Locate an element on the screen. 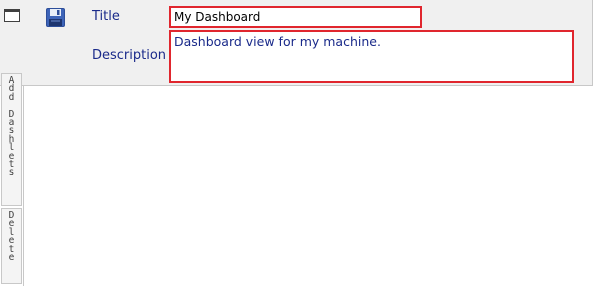 The width and height of the screenshot is (593, 286). dashlet-sidebar: Add Dashlets Delete is located at coordinates (12, 179).